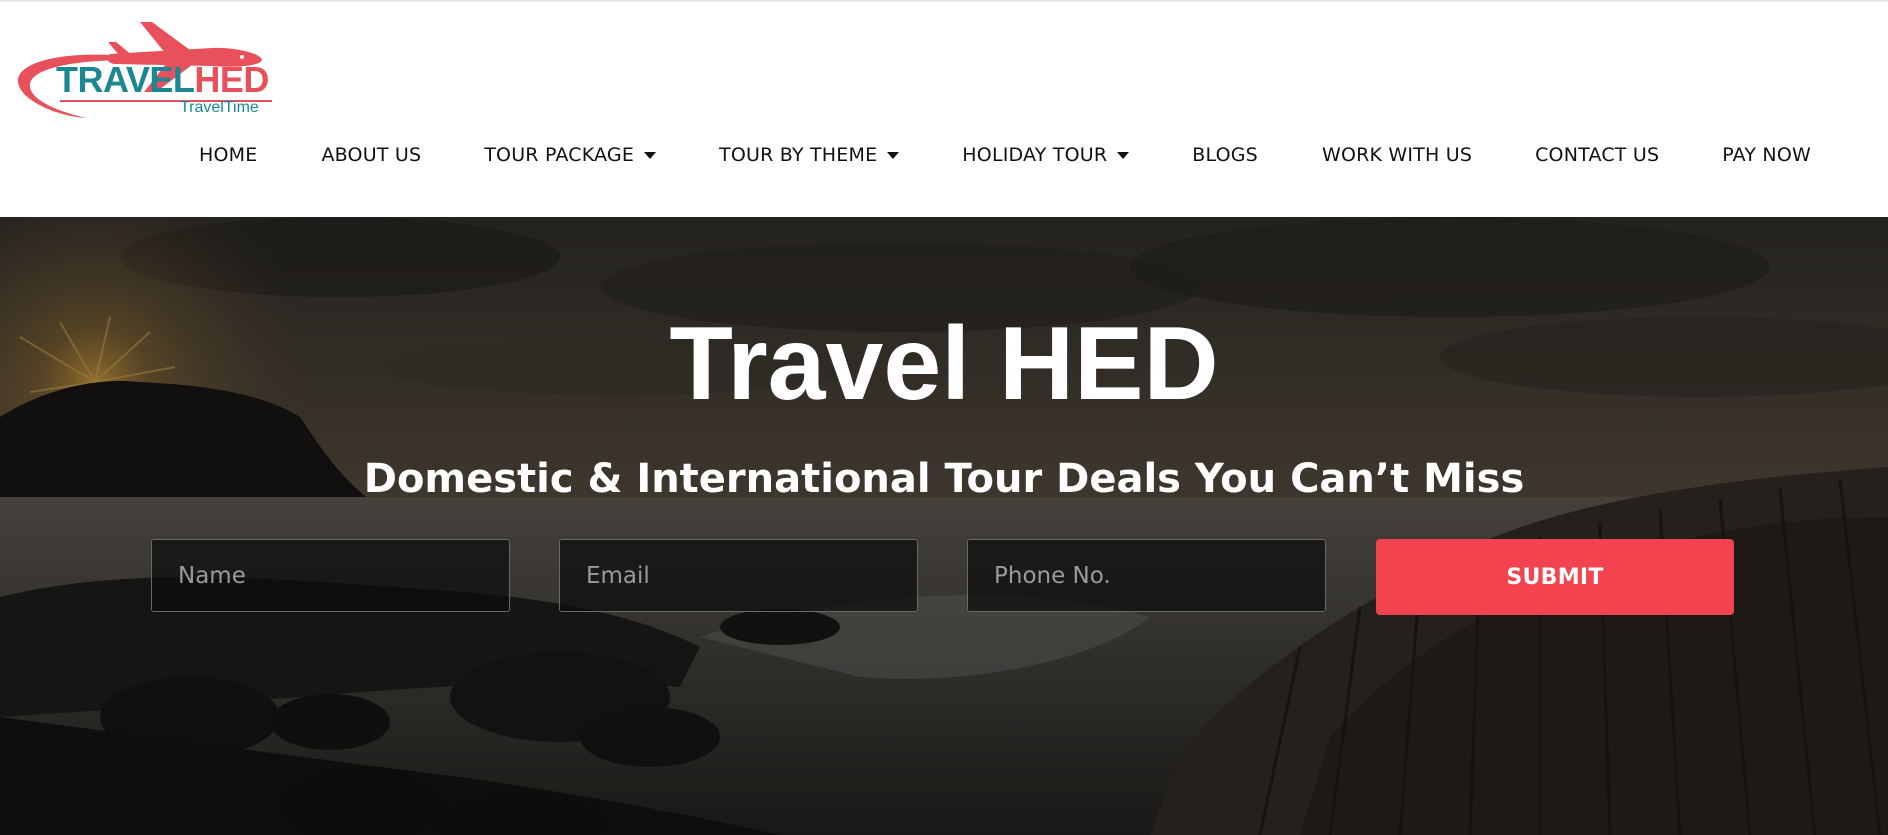 This screenshot has height=835, width=1888. What do you see at coordinates (125, 79) in the screenshot?
I see `logo-wordmark-travel: TRAVEL` at bounding box center [125, 79].